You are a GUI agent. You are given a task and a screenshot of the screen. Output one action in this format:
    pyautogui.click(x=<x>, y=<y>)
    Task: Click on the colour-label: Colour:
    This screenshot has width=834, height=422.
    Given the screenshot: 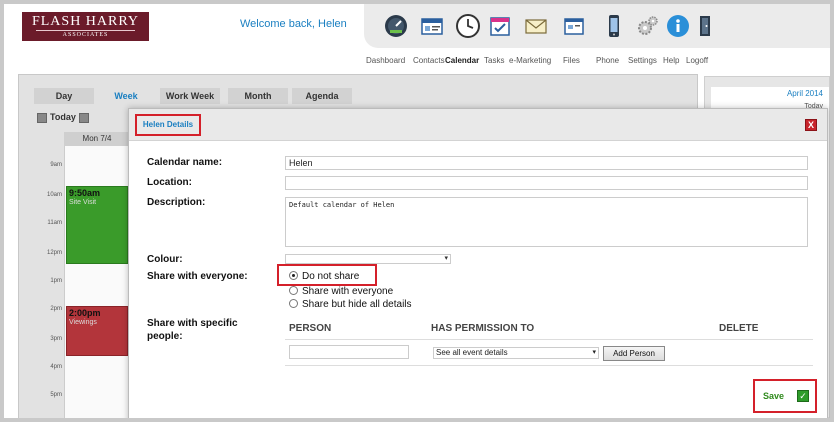 What is the action you would take?
    pyautogui.click(x=165, y=259)
    